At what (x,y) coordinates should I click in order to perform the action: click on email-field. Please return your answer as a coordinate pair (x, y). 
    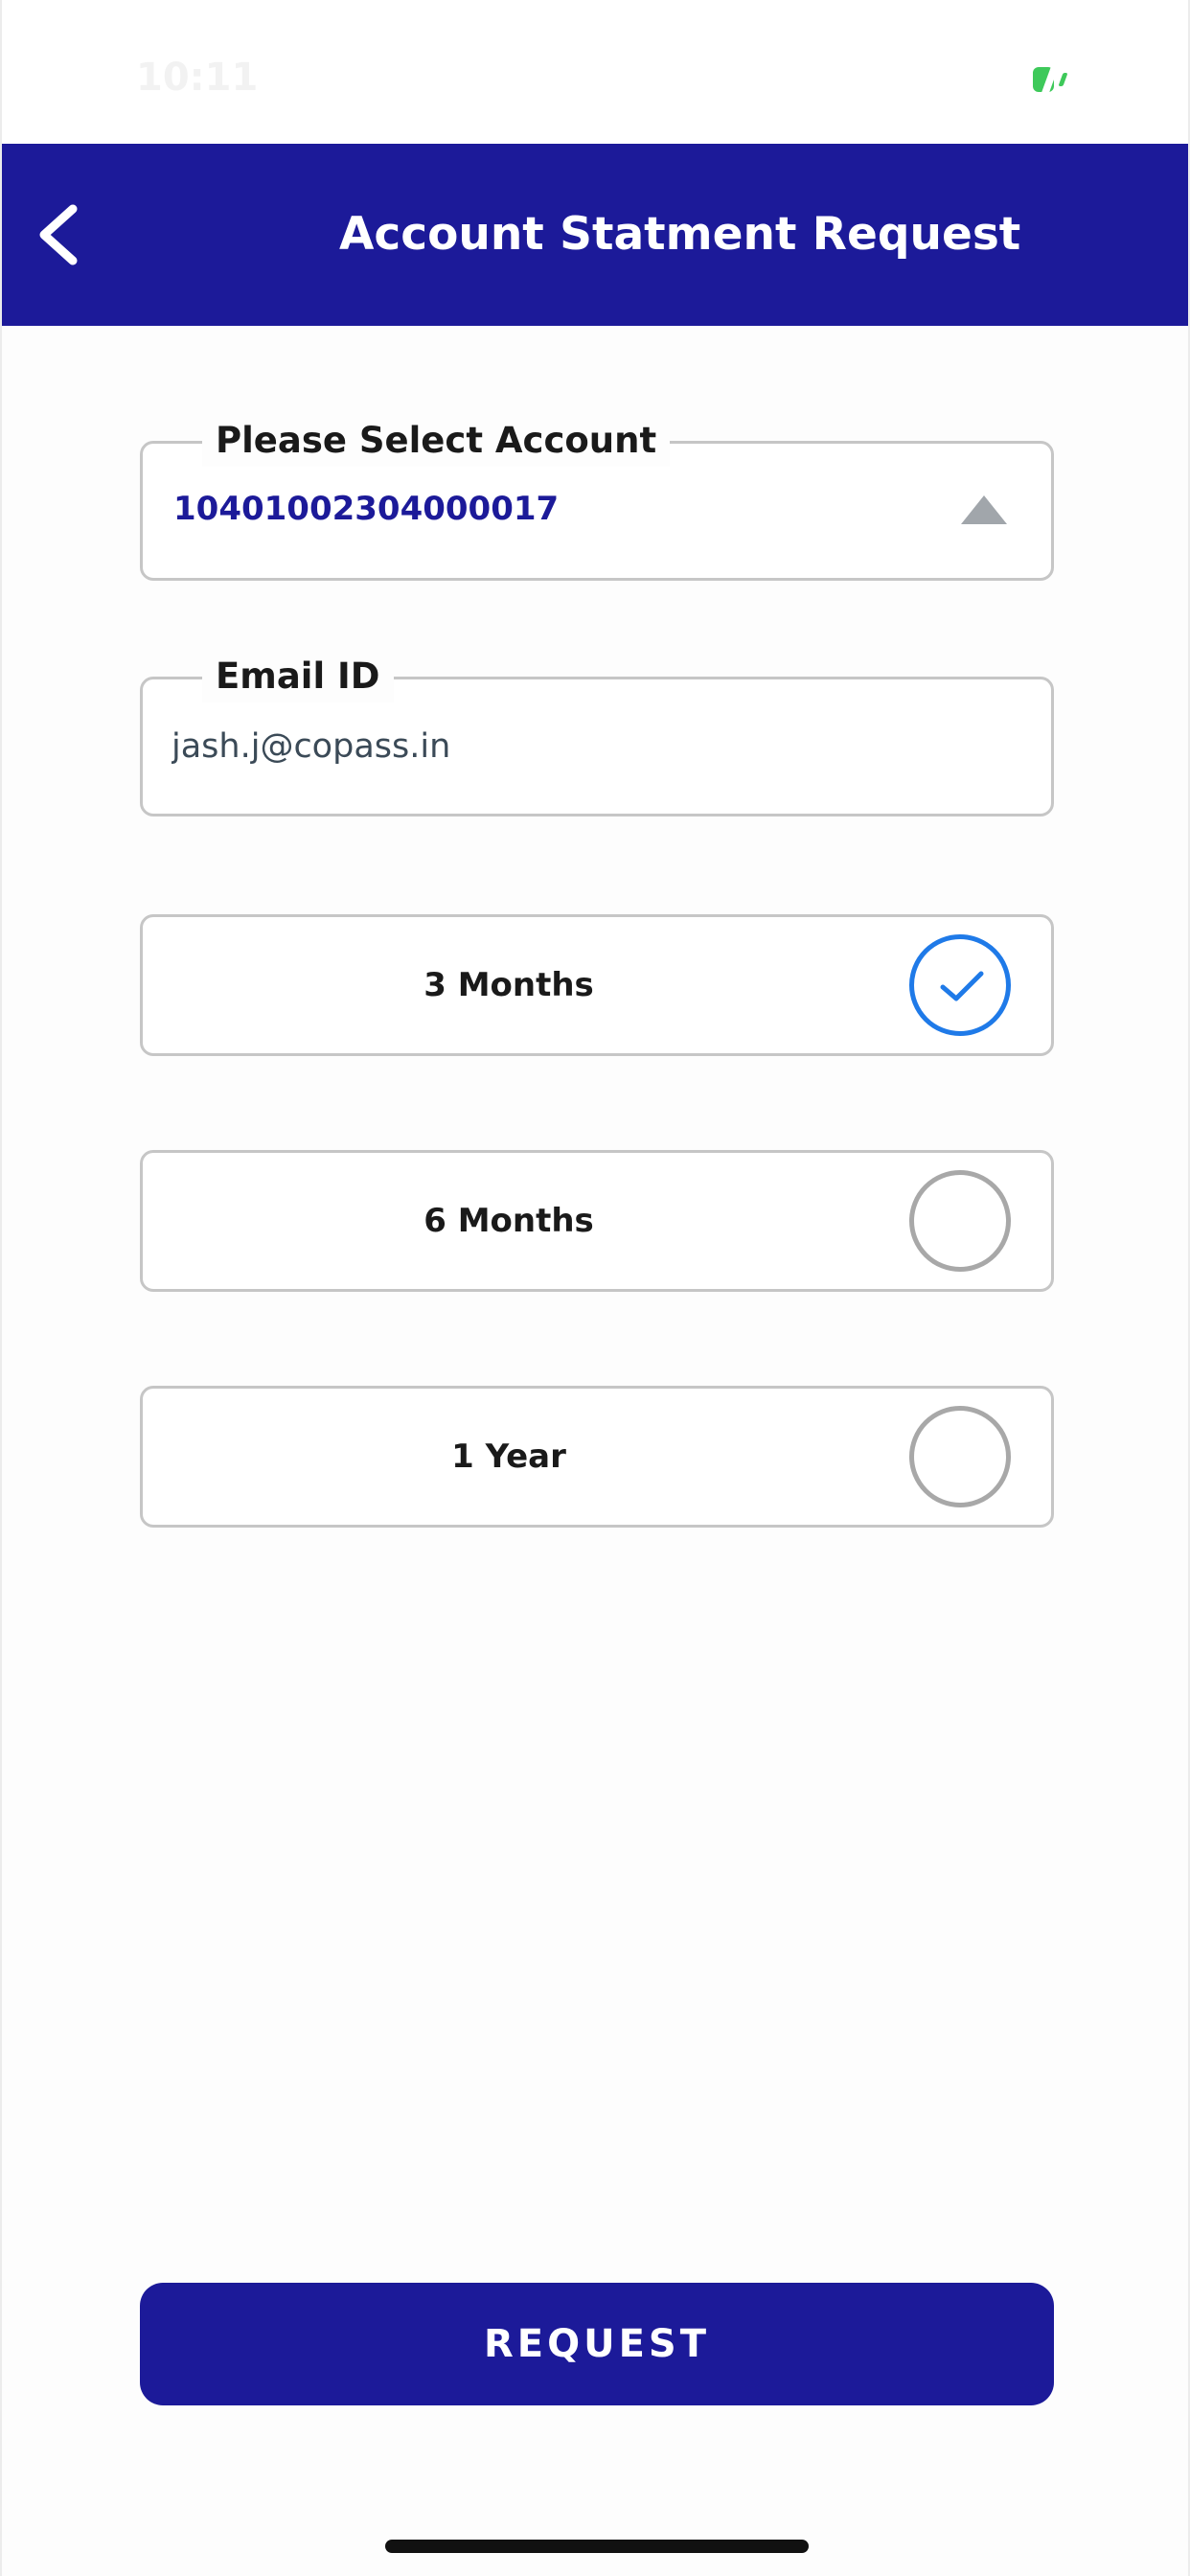
    Looking at the image, I should click on (593, 746).